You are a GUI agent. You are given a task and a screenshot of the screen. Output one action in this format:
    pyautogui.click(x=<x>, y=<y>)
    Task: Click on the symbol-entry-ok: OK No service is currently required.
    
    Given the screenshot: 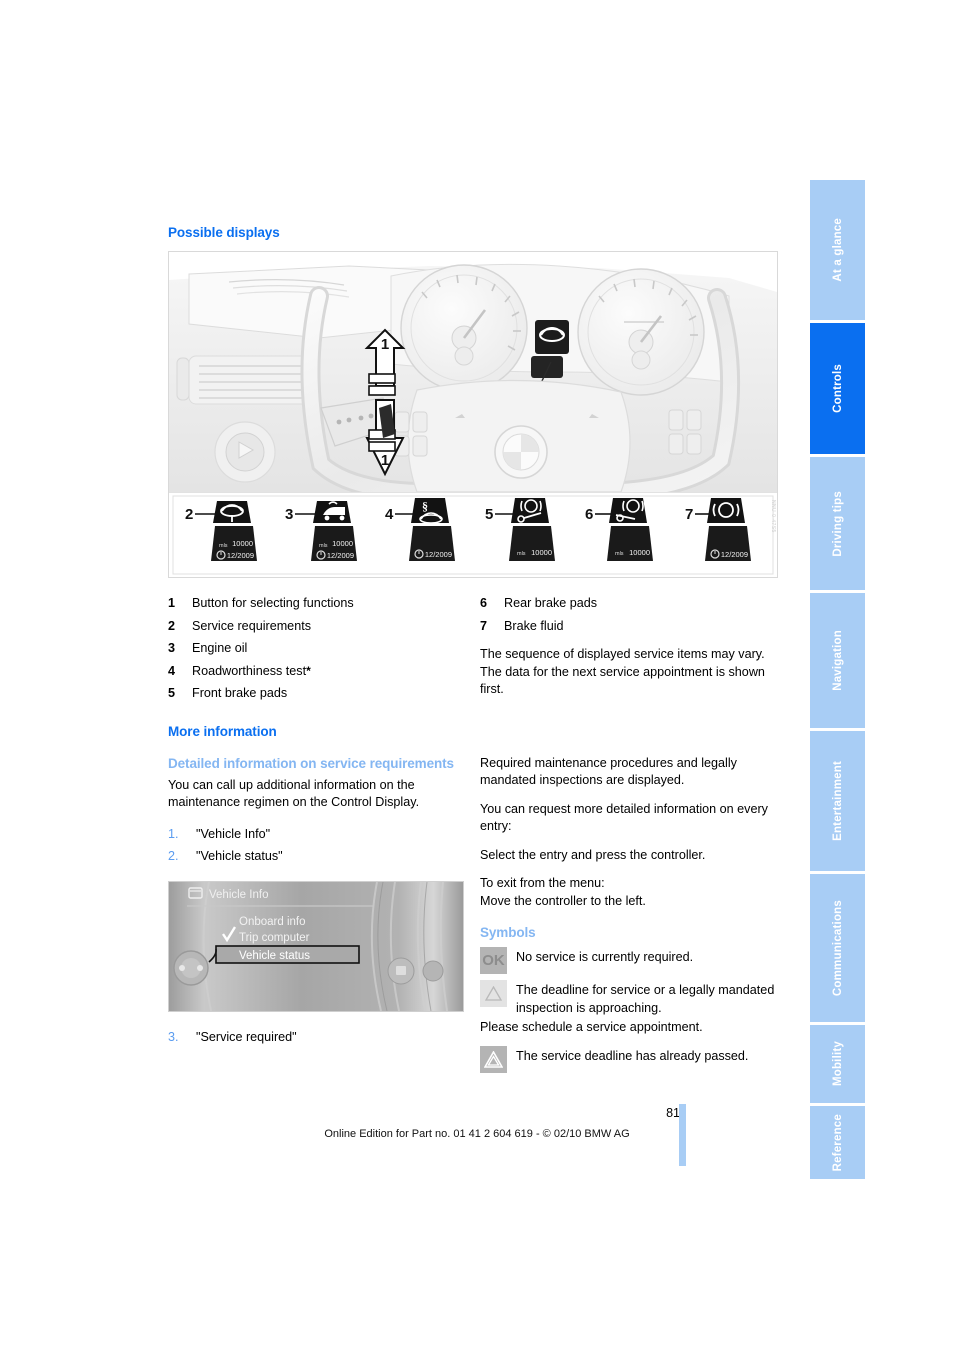 What is the action you would take?
    pyautogui.click(x=629, y=960)
    